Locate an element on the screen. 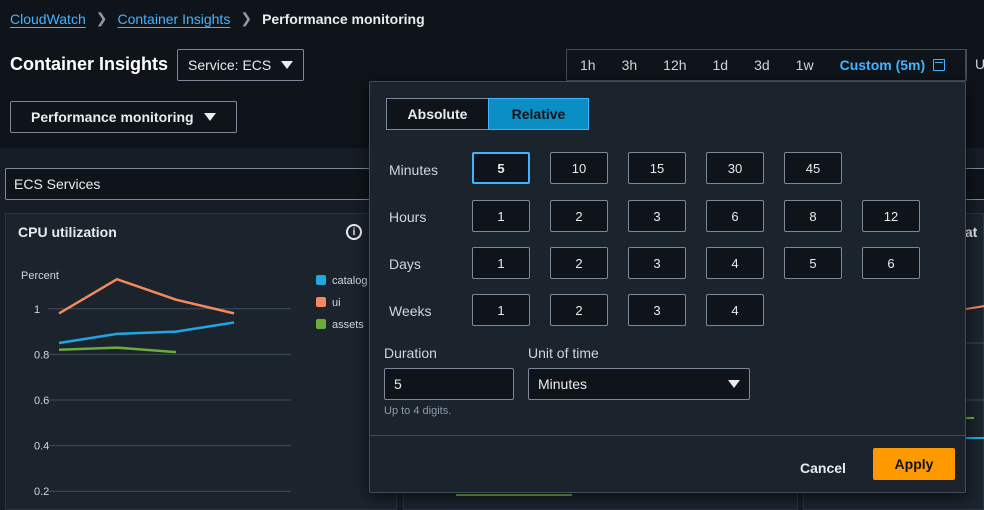 The image size is (984, 510). unit-of-time-label: Unit of time is located at coordinates (563, 353).